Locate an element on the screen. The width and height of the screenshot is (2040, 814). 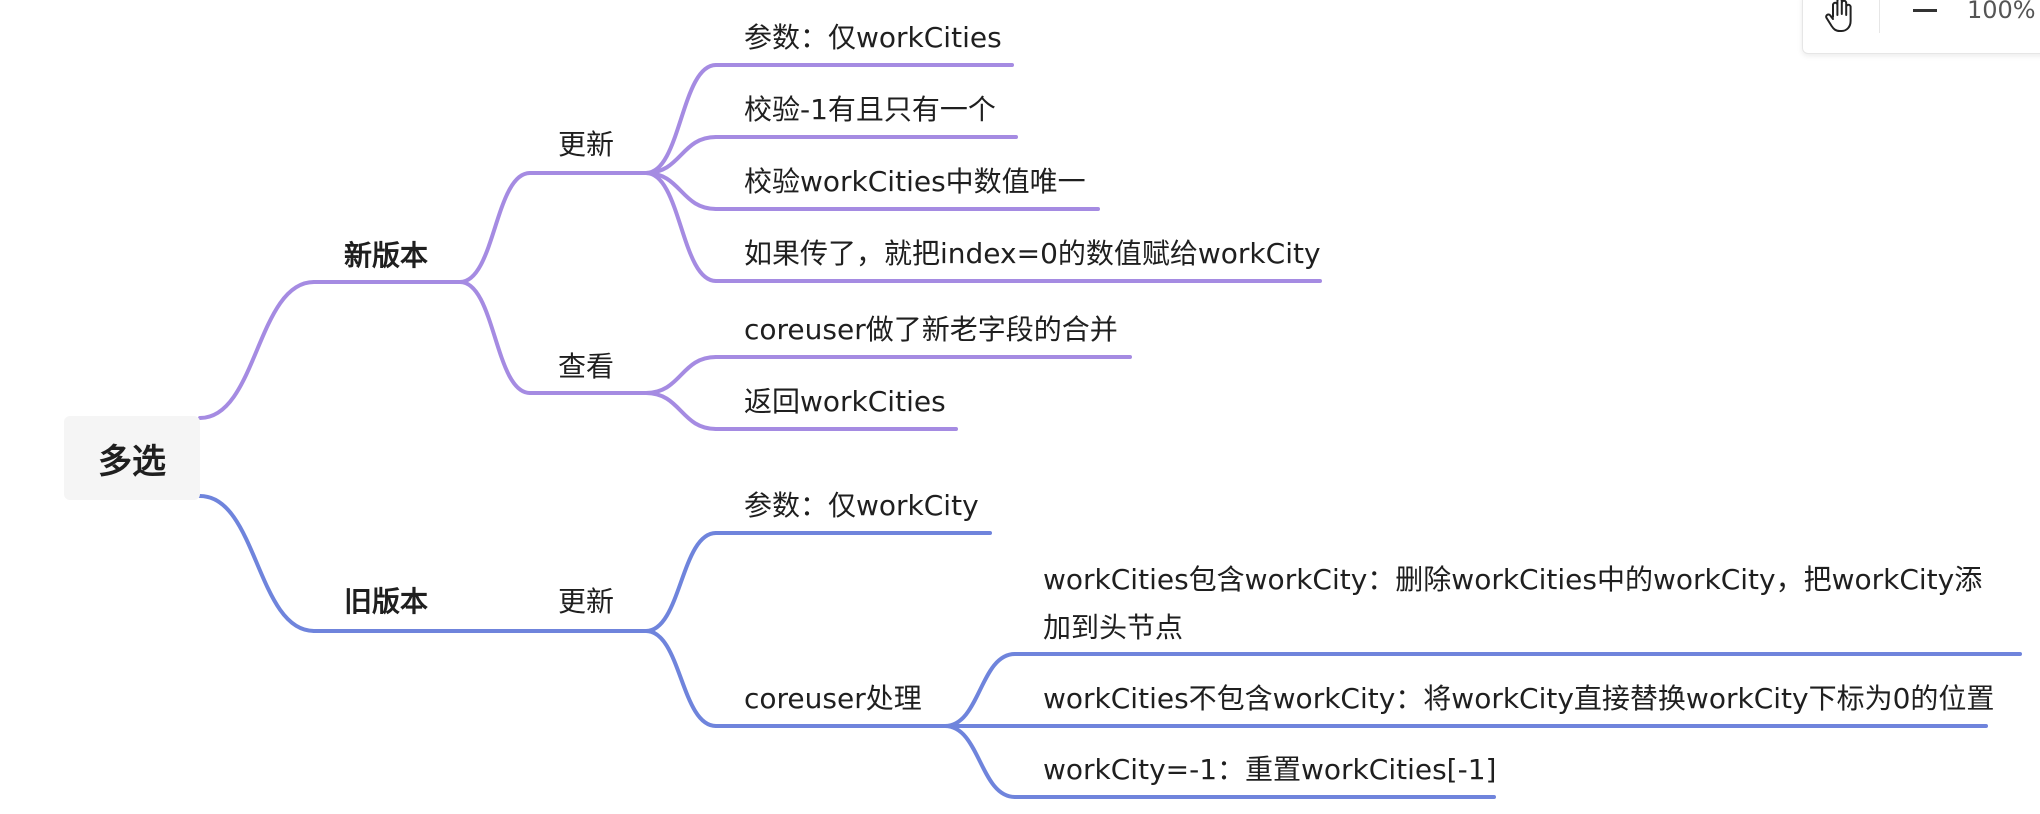
node-old-update: 更新 is located at coordinates (586, 602).